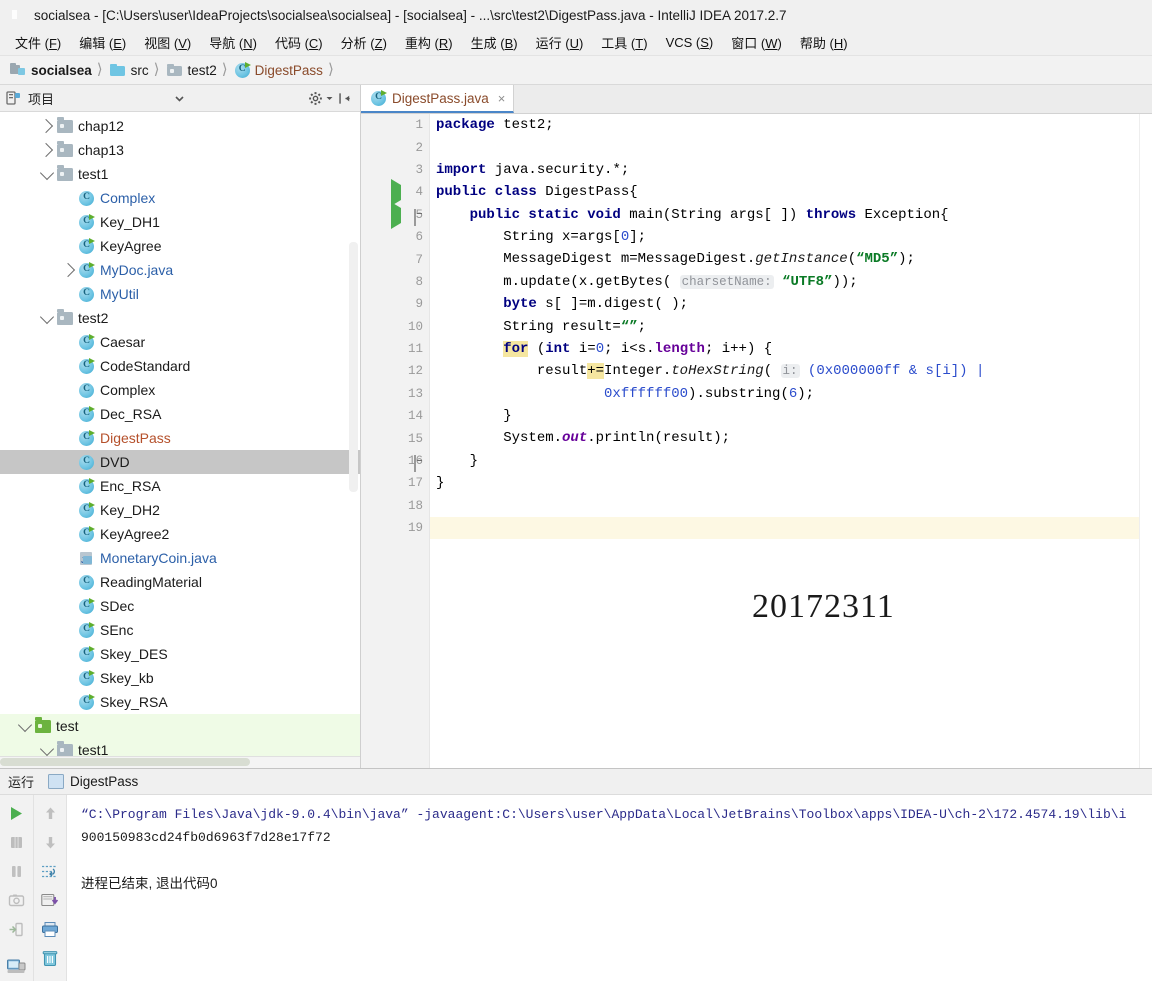  Describe the element at coordinates (180, 462) in the screenshot. I see `tree-node-dvd: C DVD` at that location.